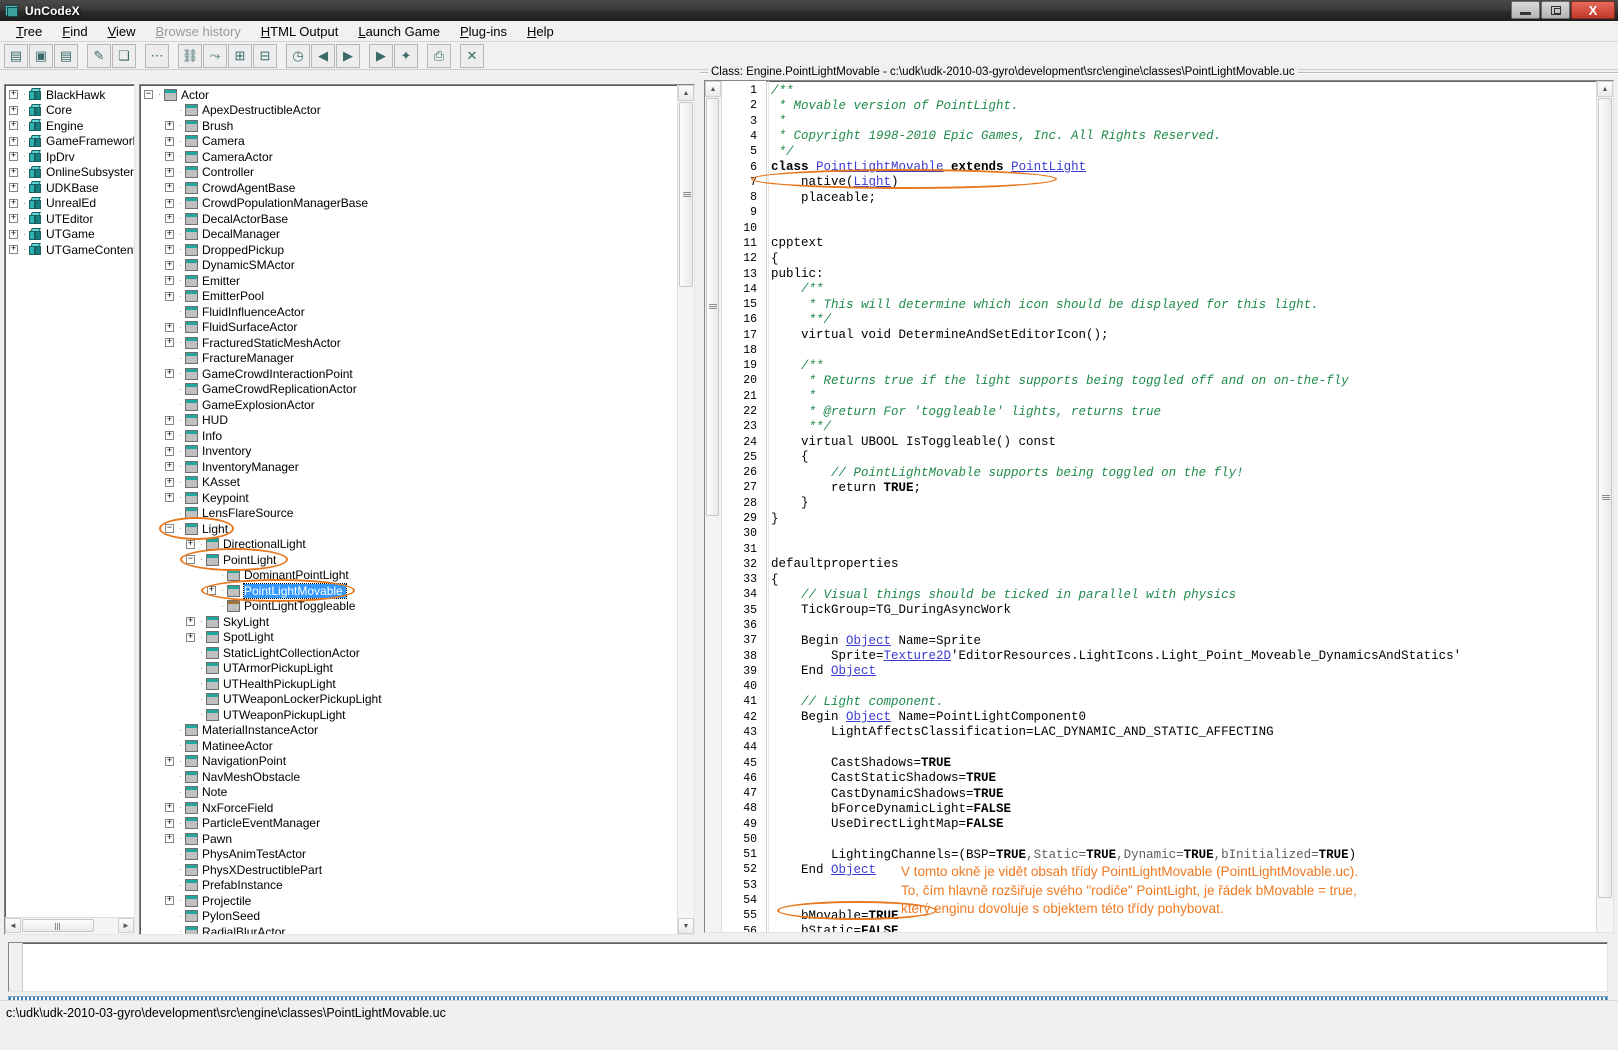  What do you see at coordinates (686, 194) in the screenshot?
I see `tree-vscroll-thumb` at bounding box center [686, 194].